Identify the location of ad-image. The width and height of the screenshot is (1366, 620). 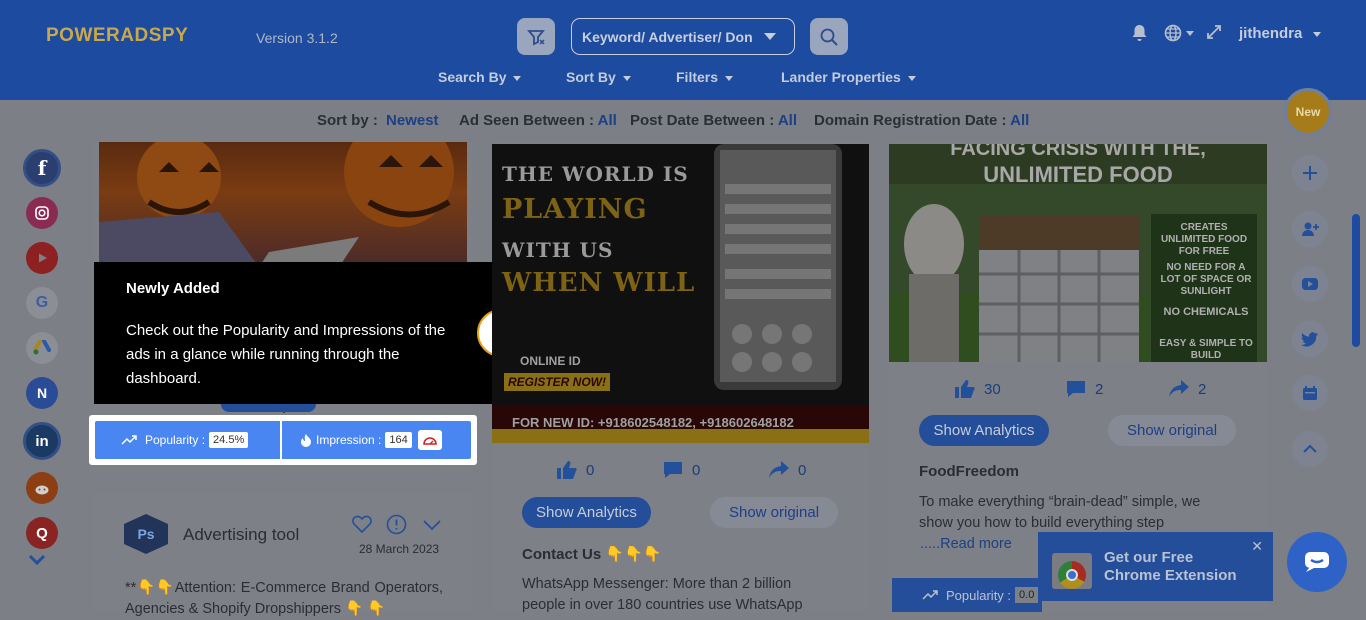
(283, 204).